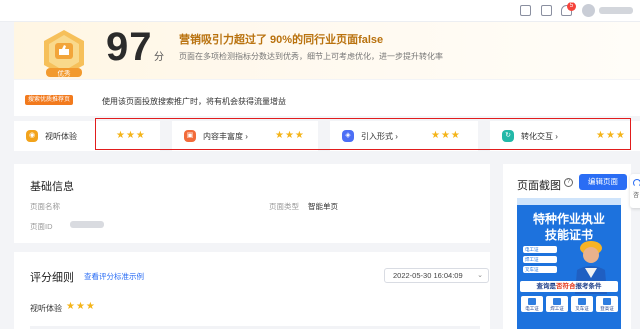 This screenshot has width=640, height=329. Describe the element at coordinates (284, 206) in the screenshot. I see `page-type-label: 页面类型` at that location.